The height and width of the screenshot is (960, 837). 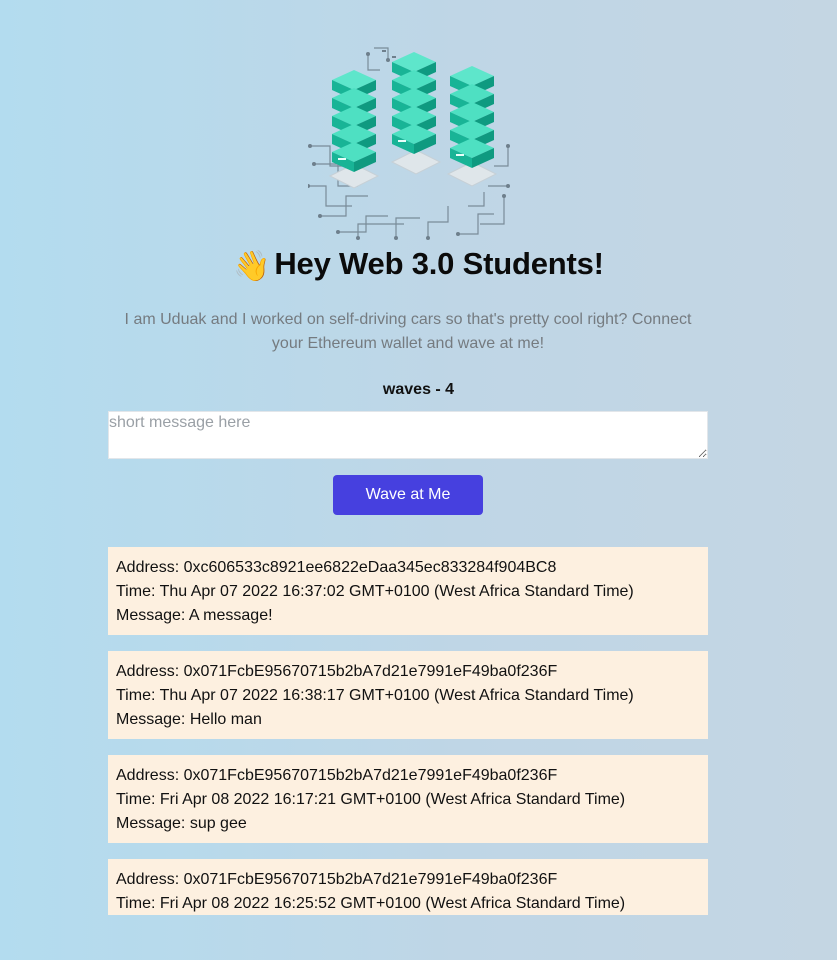 I want to click on wave-message: Message: sup gee, so click(x=181, y=823).